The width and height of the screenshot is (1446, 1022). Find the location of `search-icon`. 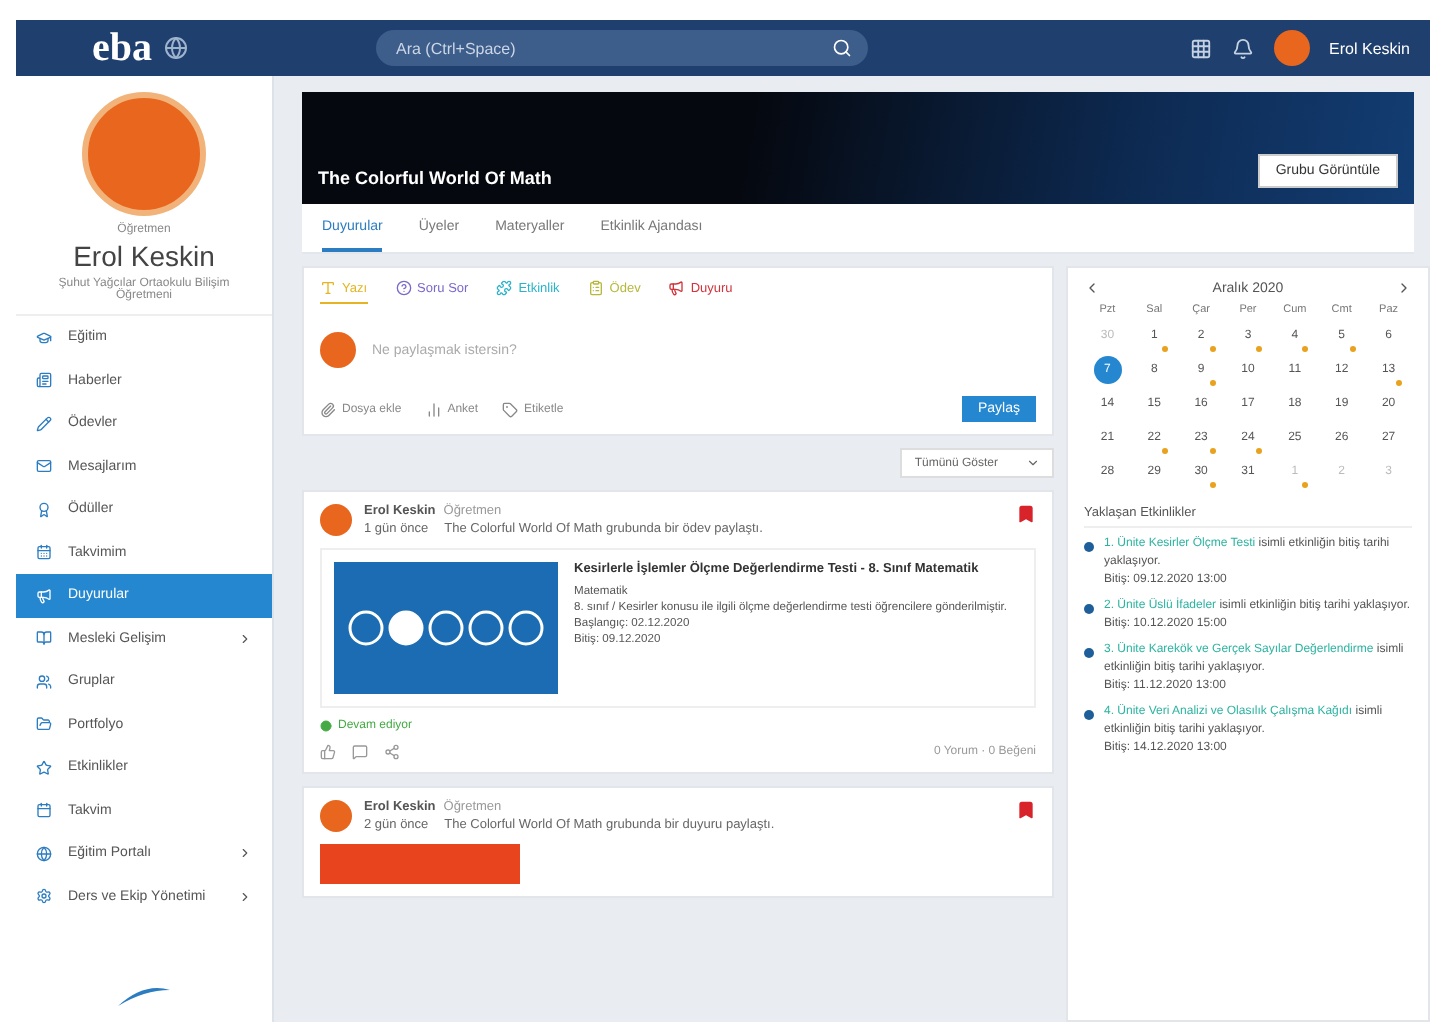

search-icon is located at coordinates (842, 48).